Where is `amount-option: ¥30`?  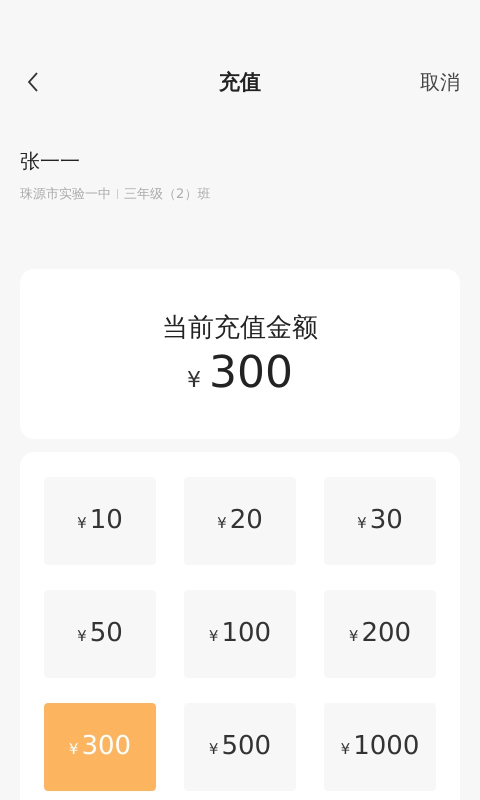 amount-option: ¥30 is located at coordinates (380, 521).